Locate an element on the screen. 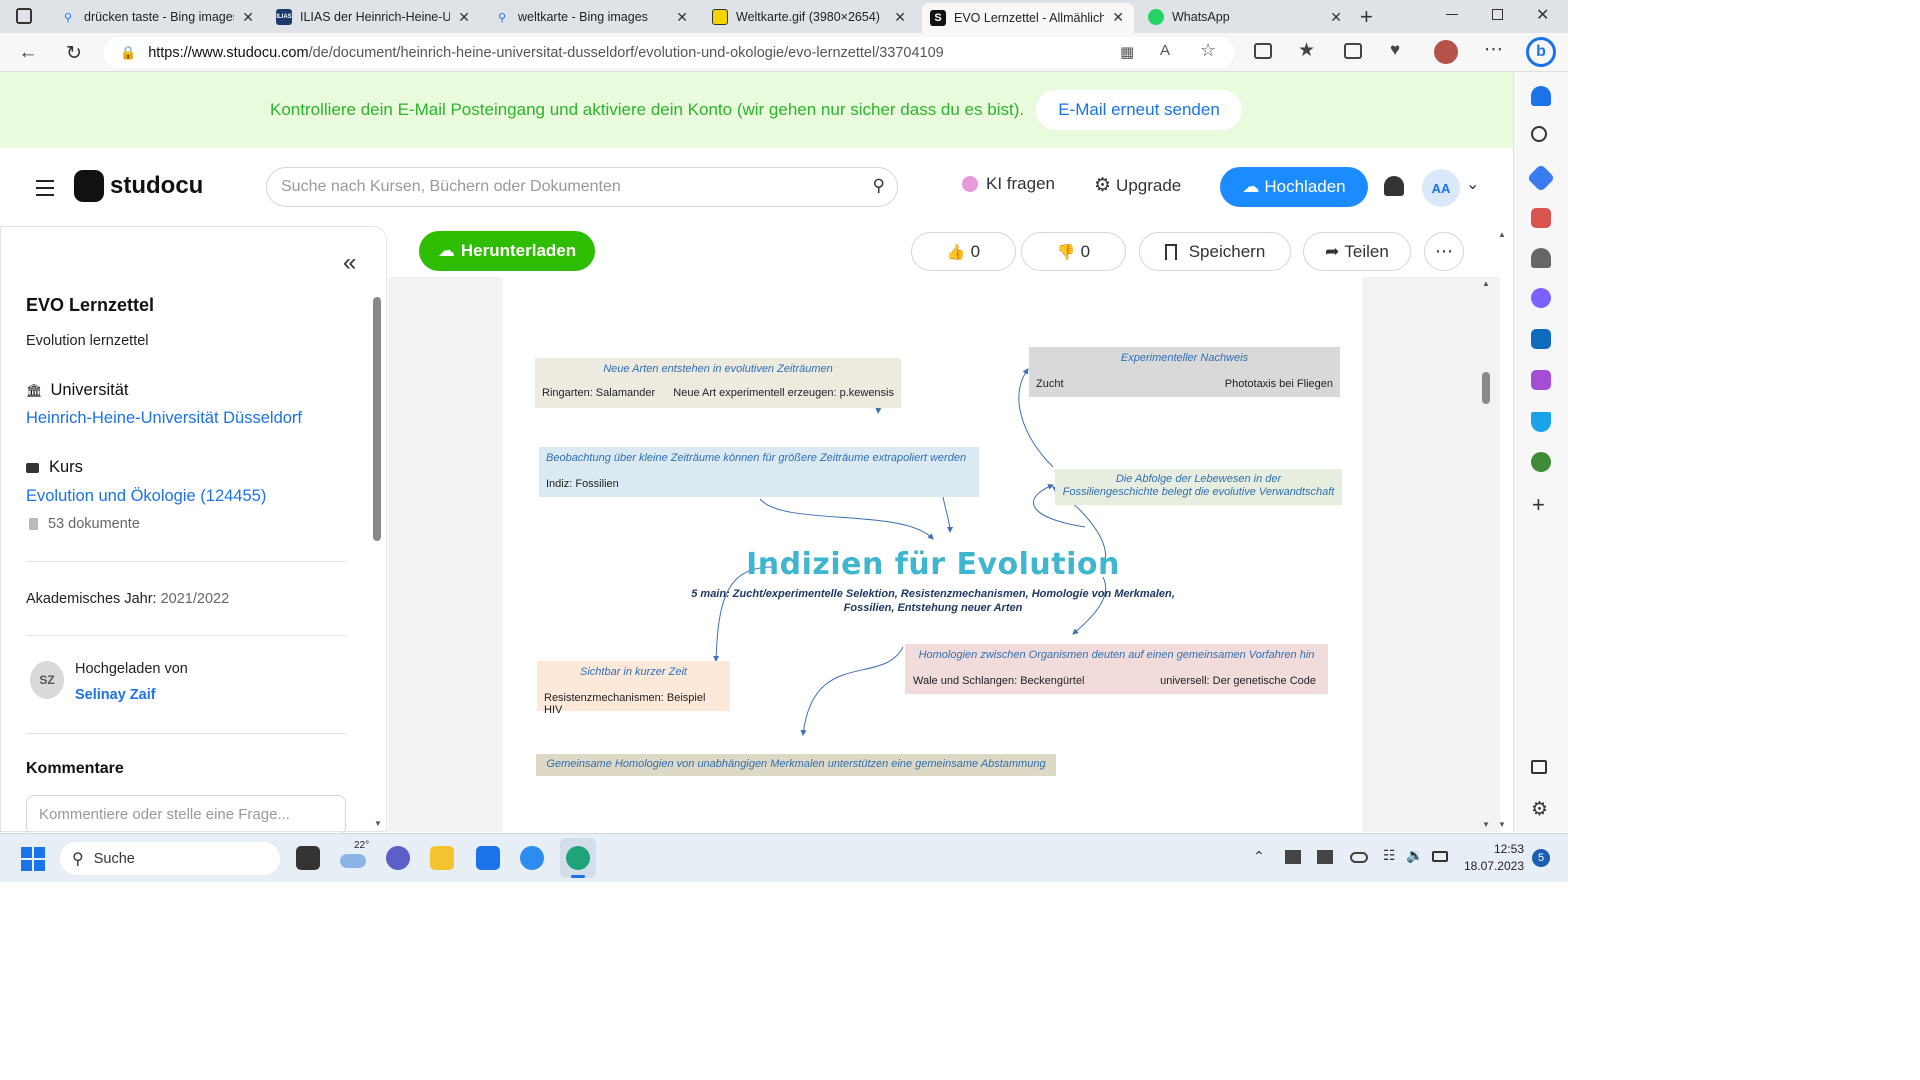 This screenshot has height=1080, width=1920. games-icon is located at coordinates (1541, 258).